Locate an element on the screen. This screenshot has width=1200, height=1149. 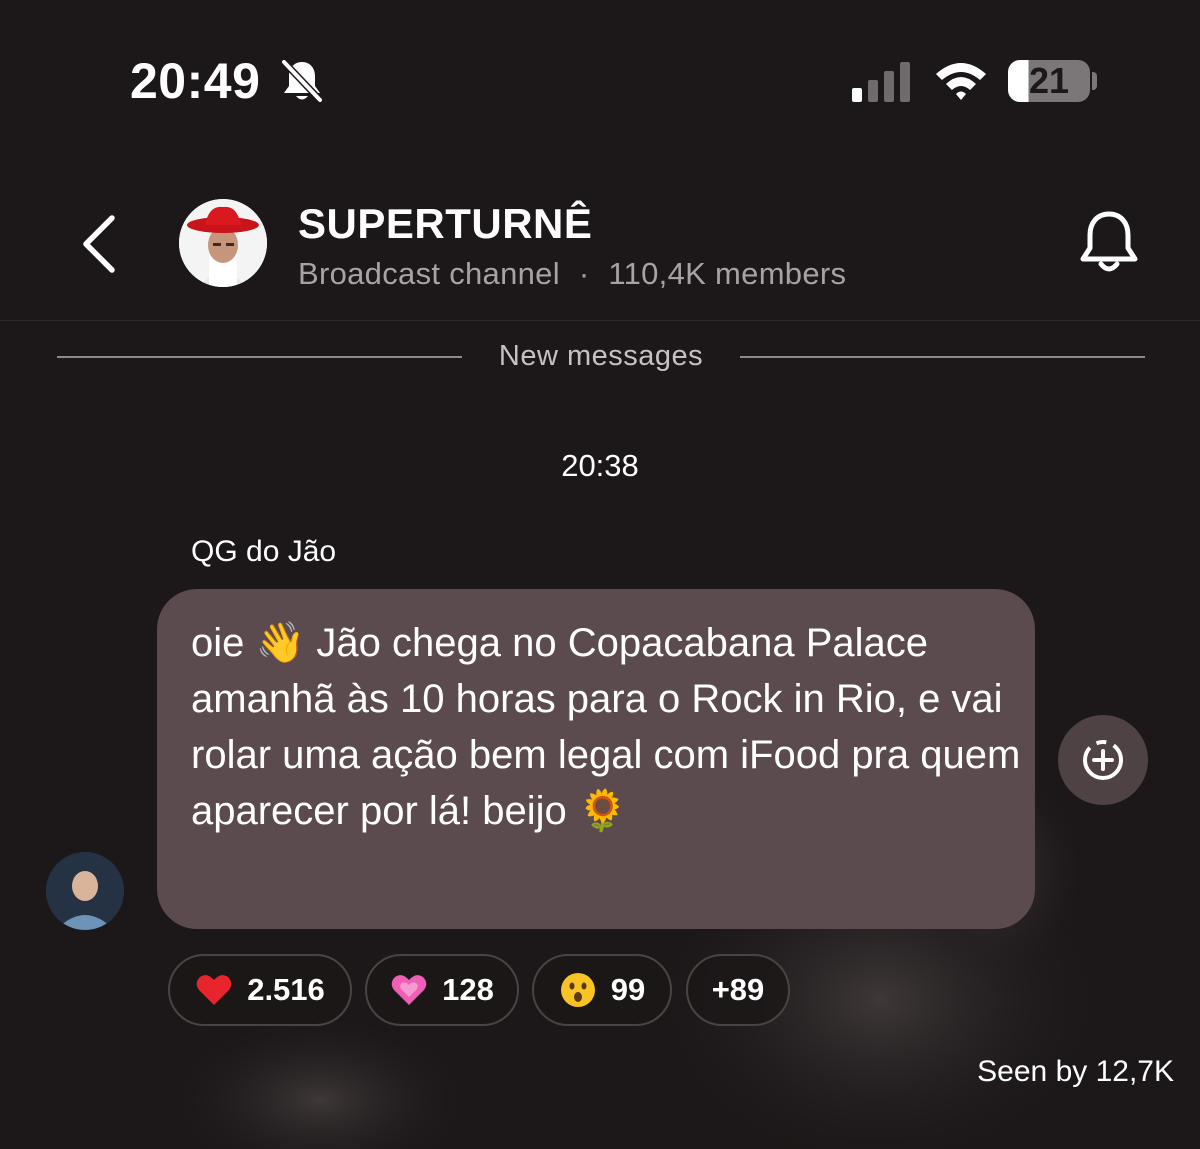
chevron-left-icon is located at coordinates (100, 244).